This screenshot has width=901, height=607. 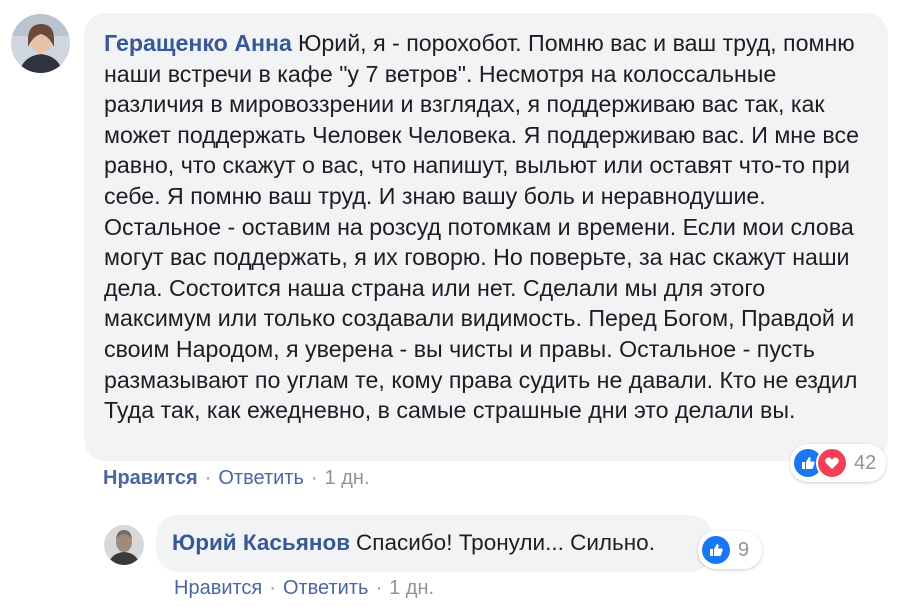 What do you see at coordinates (347, 478) in the screenshot?
I see `comment-timestamp: 1 дн.` at bounding box center [347, 478].